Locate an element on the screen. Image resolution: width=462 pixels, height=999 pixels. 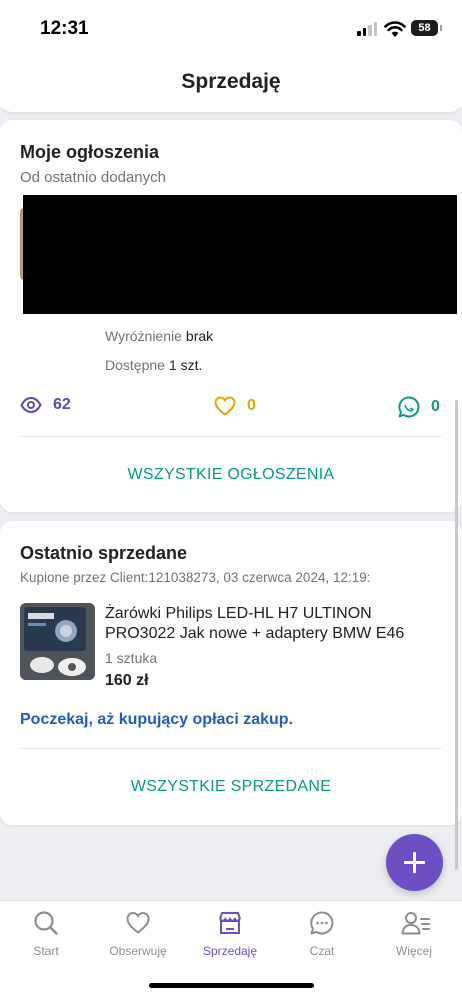
eye-icon is located at coordinates (31, 405).